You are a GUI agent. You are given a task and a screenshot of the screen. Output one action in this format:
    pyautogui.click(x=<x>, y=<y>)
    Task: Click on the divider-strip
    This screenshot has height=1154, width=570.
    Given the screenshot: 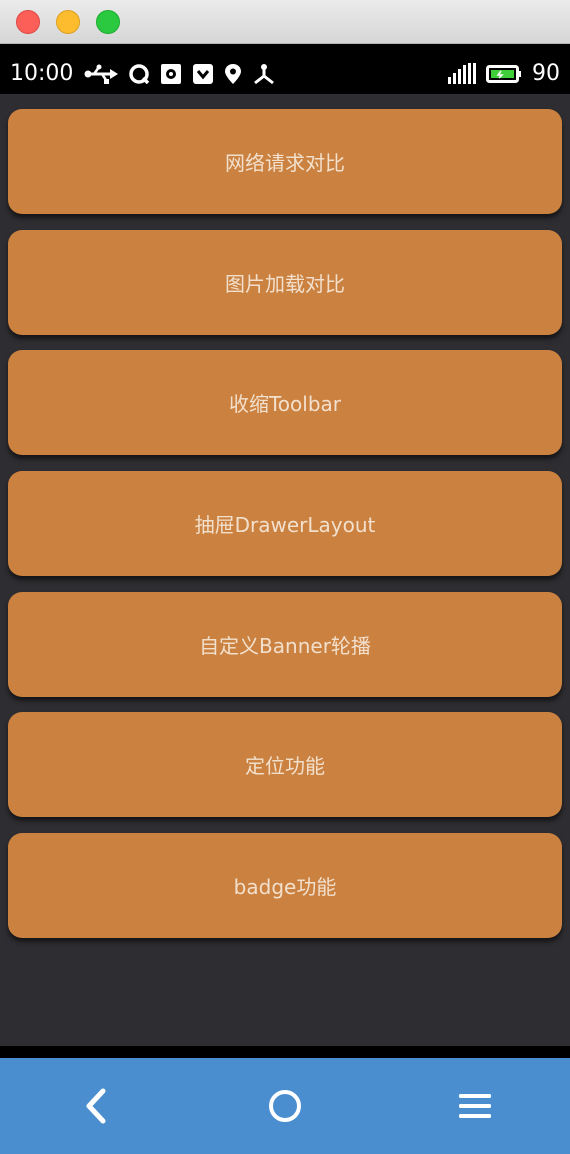 What is the action you would take?
    pyautogui.click(x=285, y=1052)
    